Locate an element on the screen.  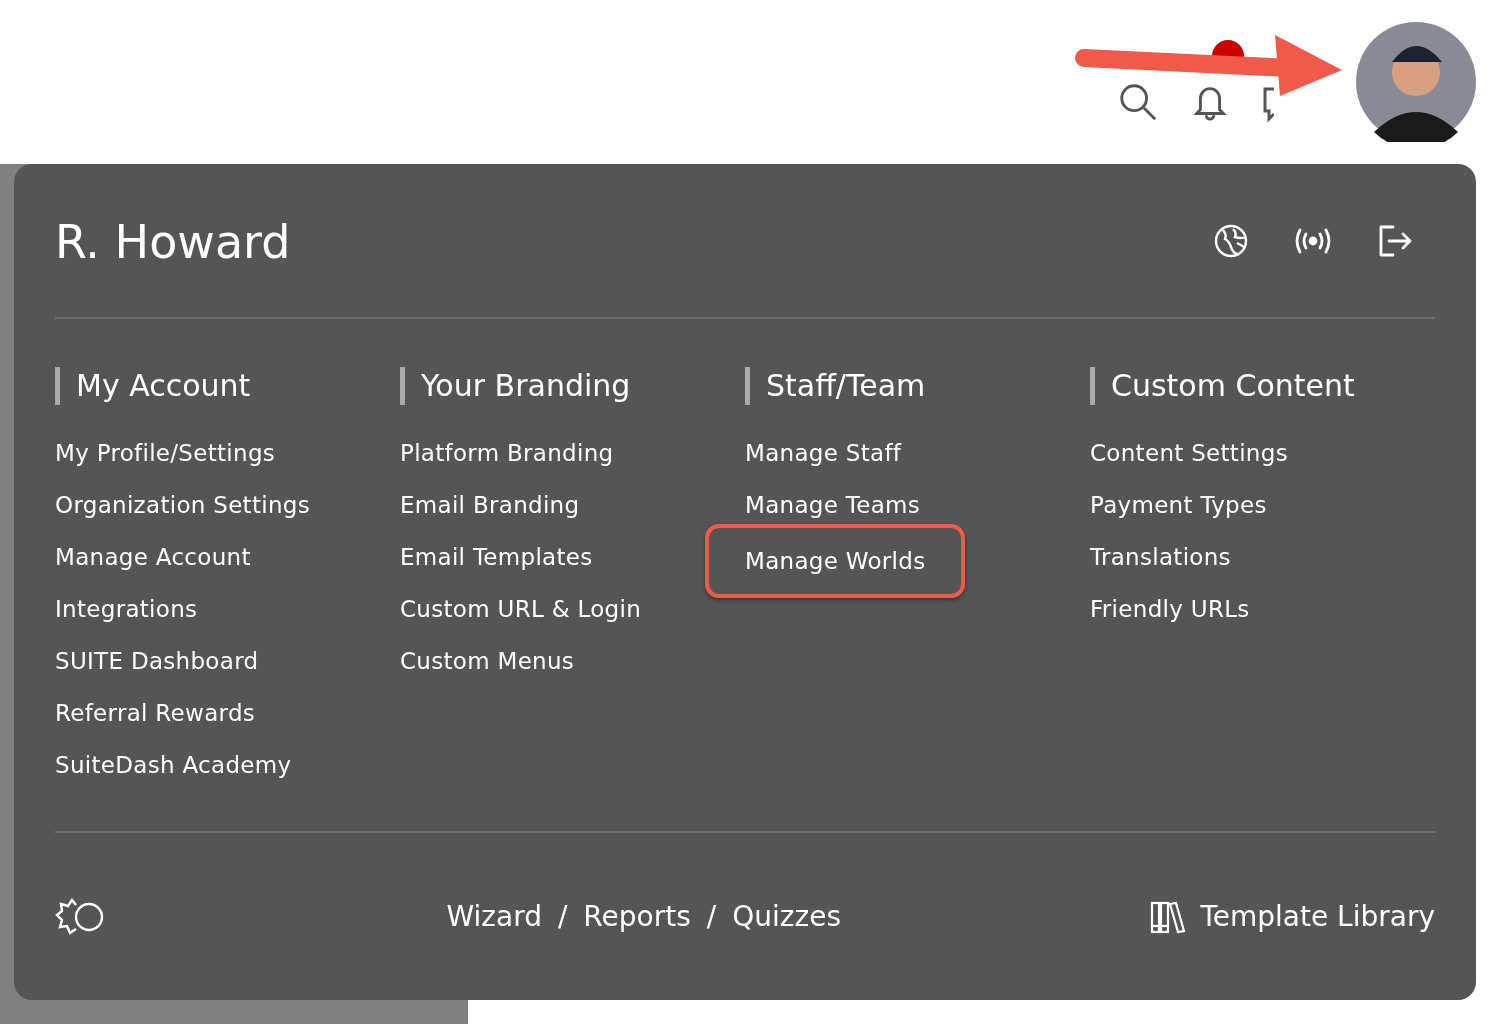
menu-link: Email Templates is located at coordinates (496, 557).